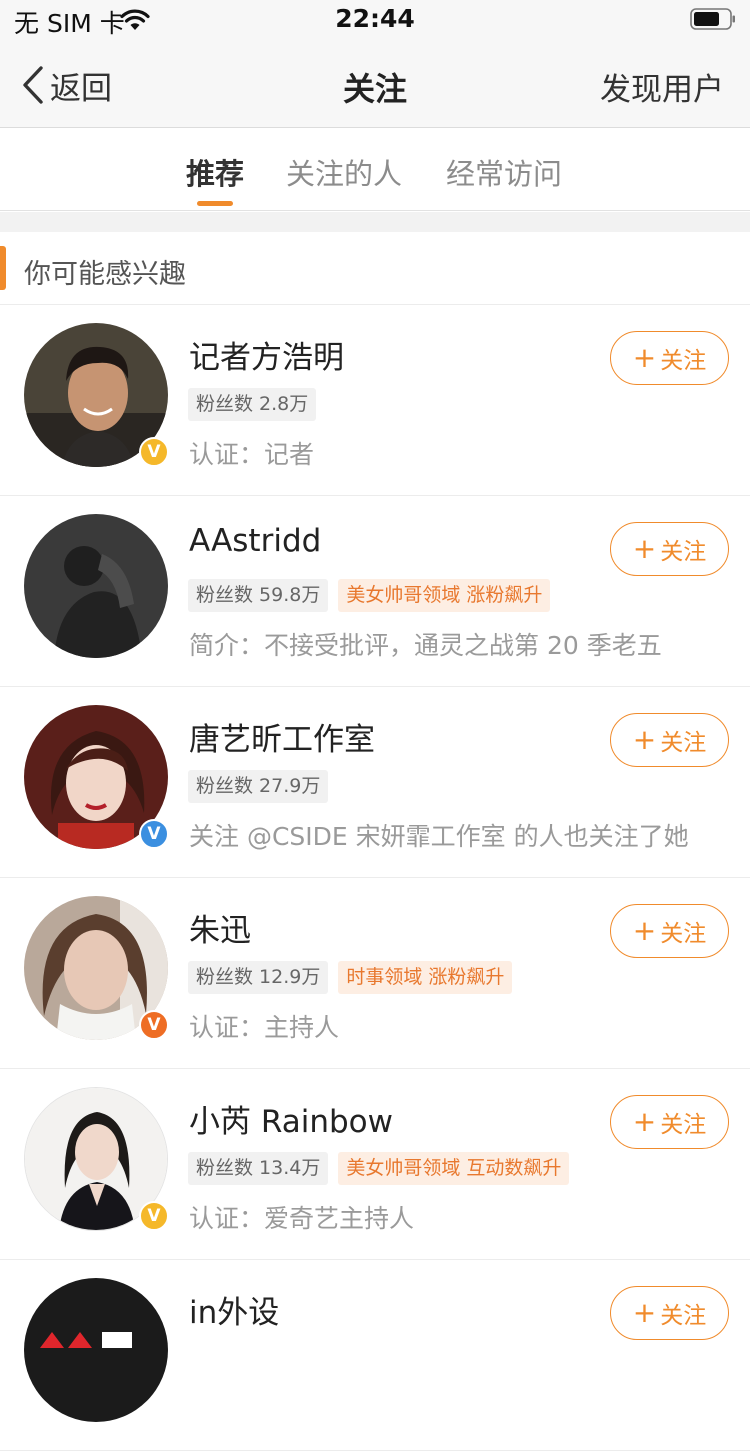 This screenshot has width=750, height=1451. Describe the element at coordinates (266, 354) in the screenshot. I see `user-name: 记者方浩明` at that location.